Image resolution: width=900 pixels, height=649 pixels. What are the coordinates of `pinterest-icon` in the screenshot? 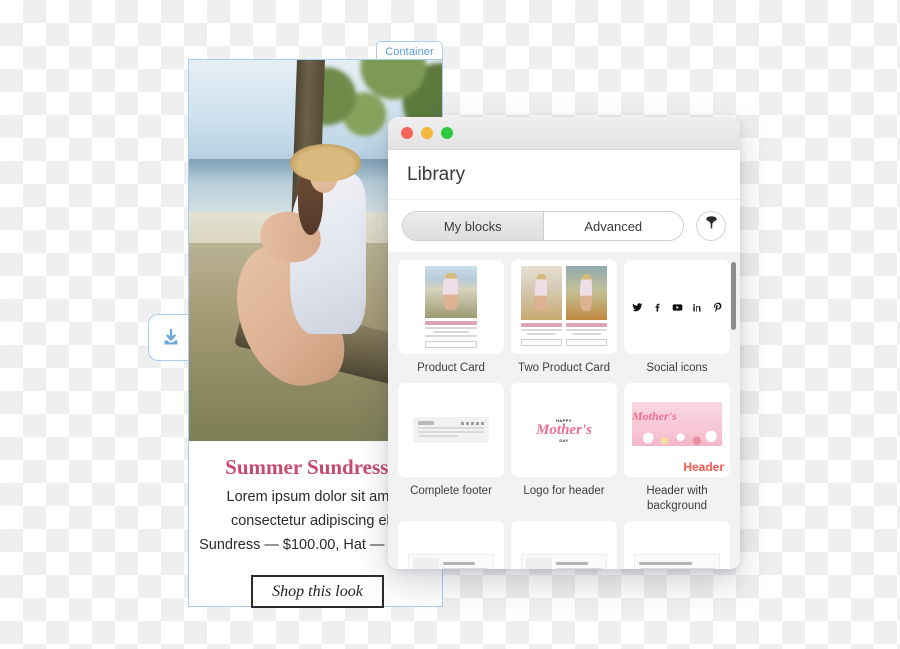 It's located at (717, 307).